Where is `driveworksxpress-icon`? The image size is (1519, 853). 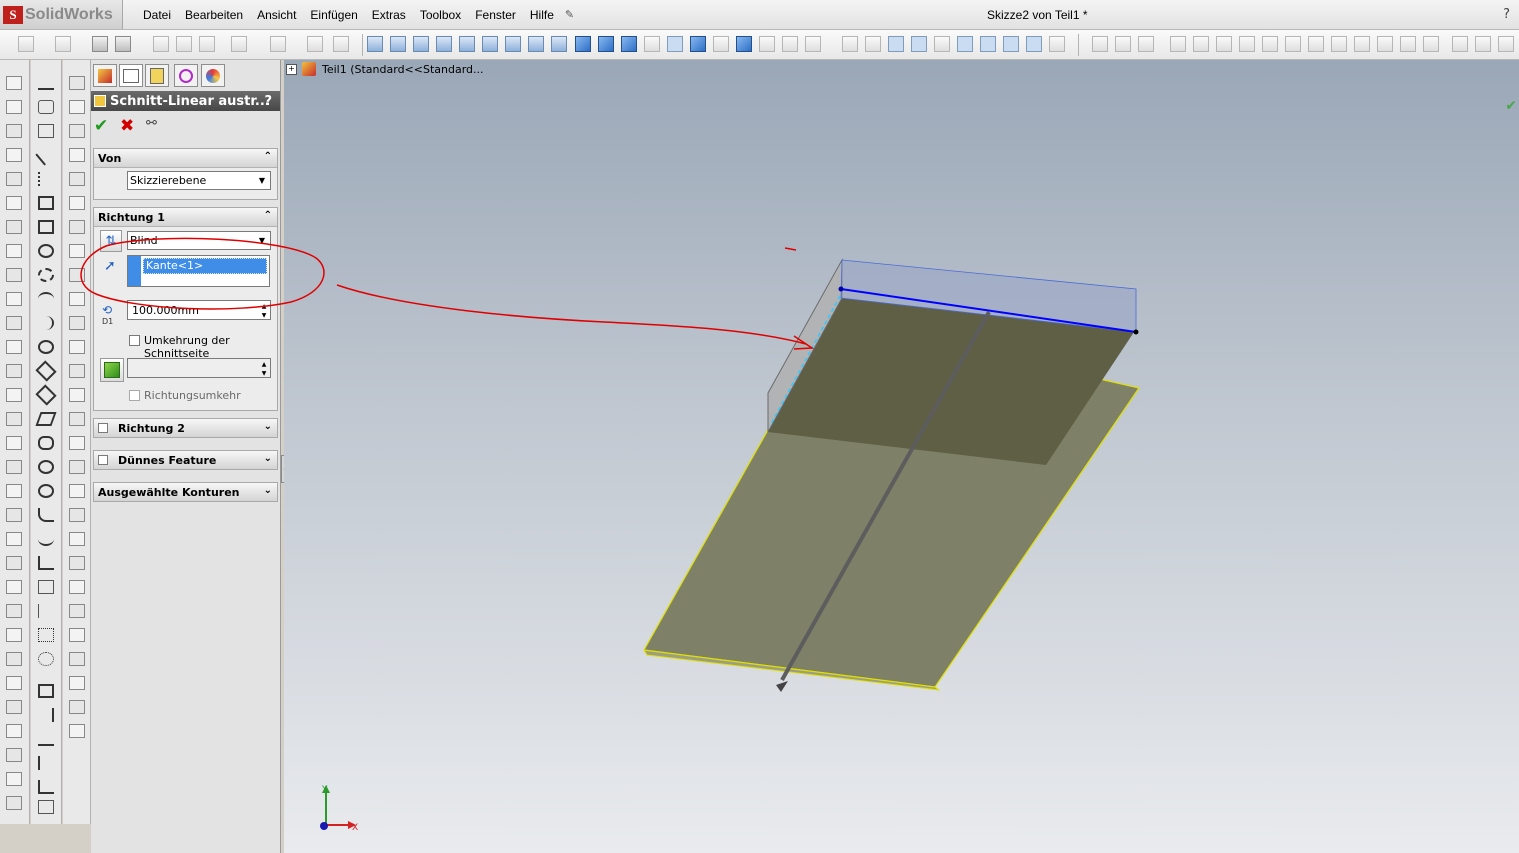
driveworksxpress-icon is located at coordinates (77, 491).